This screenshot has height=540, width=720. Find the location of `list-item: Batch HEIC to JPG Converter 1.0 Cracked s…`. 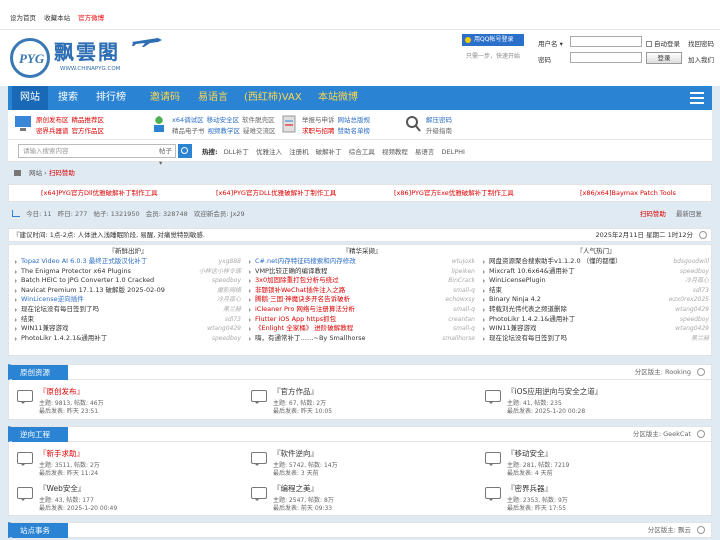

list-item: Batch HEIC to JPG Converter 1.0 Cracked s… is located at coordinates (128, 281).